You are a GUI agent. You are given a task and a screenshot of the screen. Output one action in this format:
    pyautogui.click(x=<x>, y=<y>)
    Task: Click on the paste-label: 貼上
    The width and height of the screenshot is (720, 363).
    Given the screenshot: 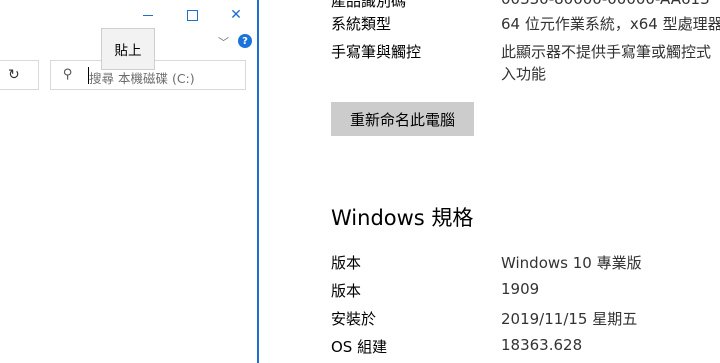 What is the action you would take?
    pyautogui.click(x=128, y=51)
    